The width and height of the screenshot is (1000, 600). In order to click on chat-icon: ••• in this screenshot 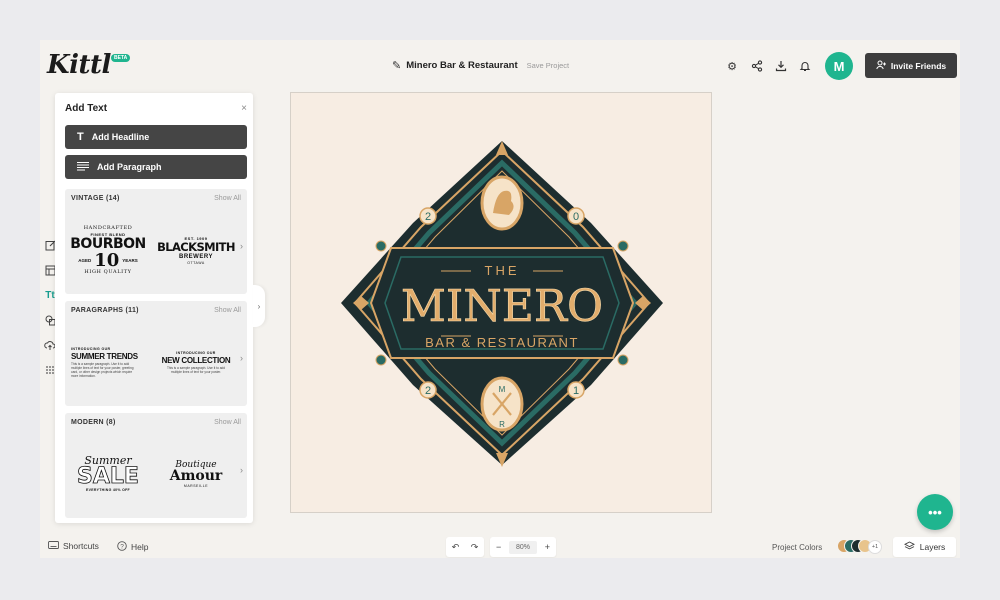, I will do `click(935, 512)`.